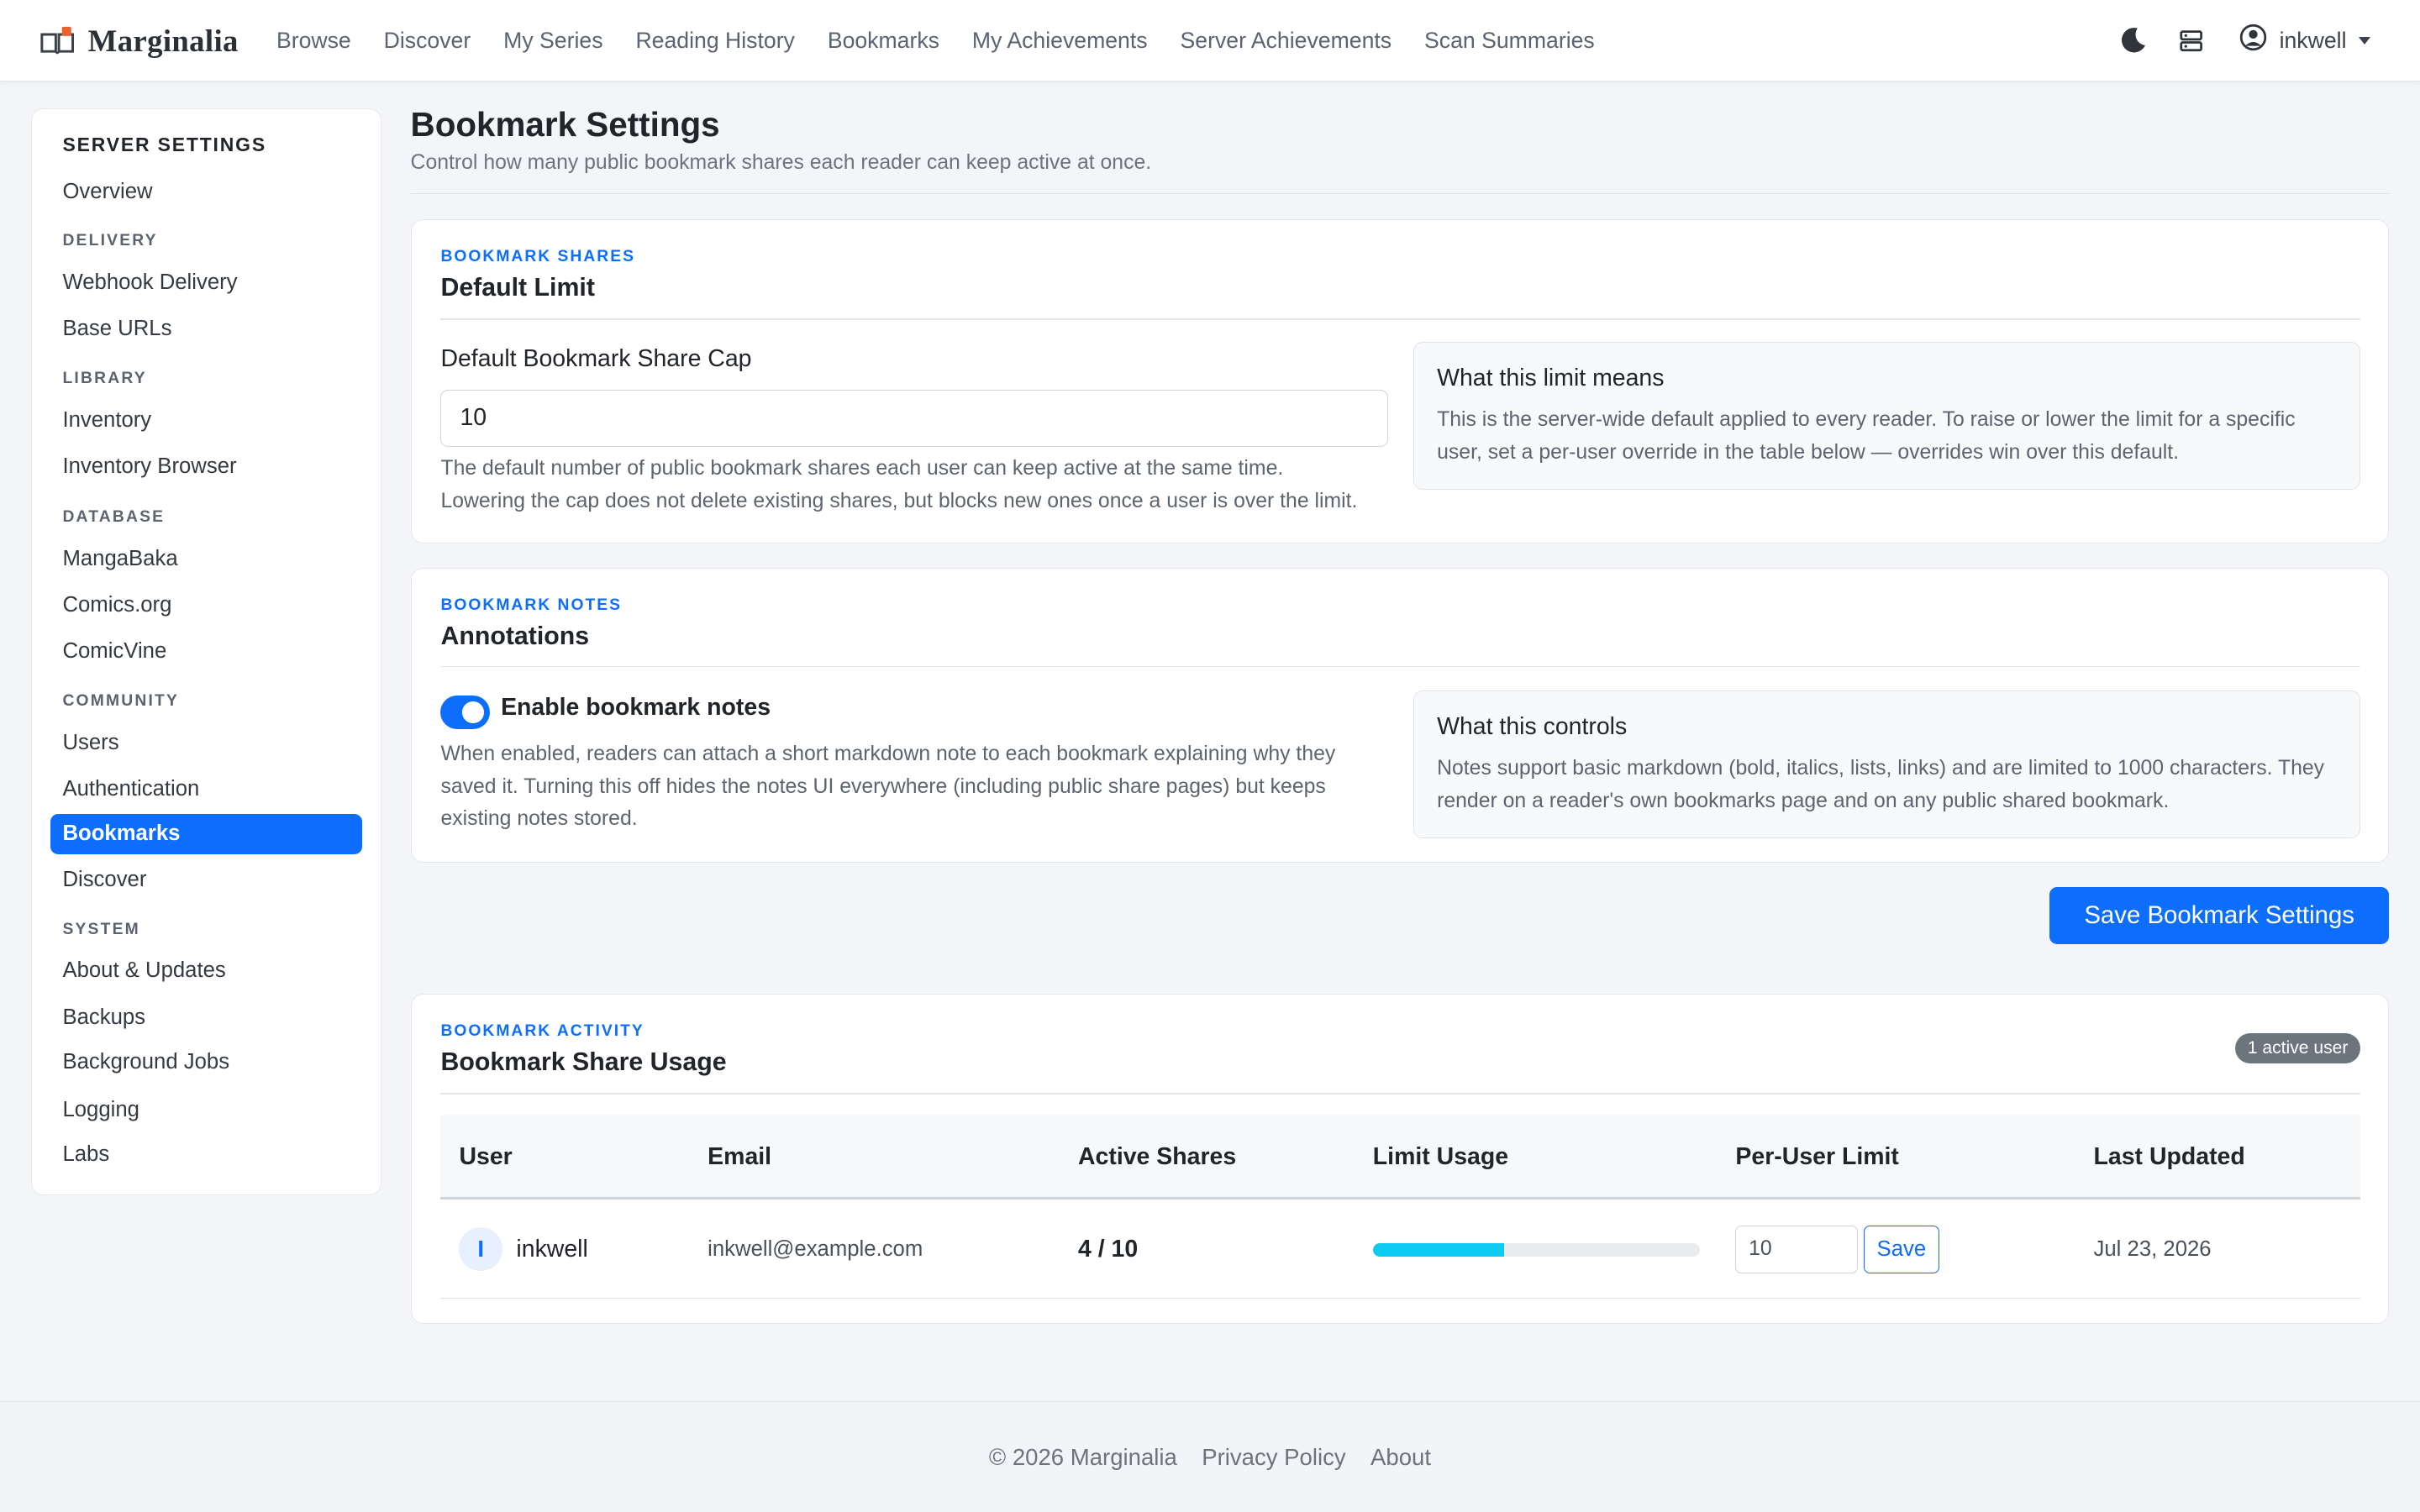 This screenshot has width=2420, height=1512. I want to click on avatar: I, so click(481, 1249).